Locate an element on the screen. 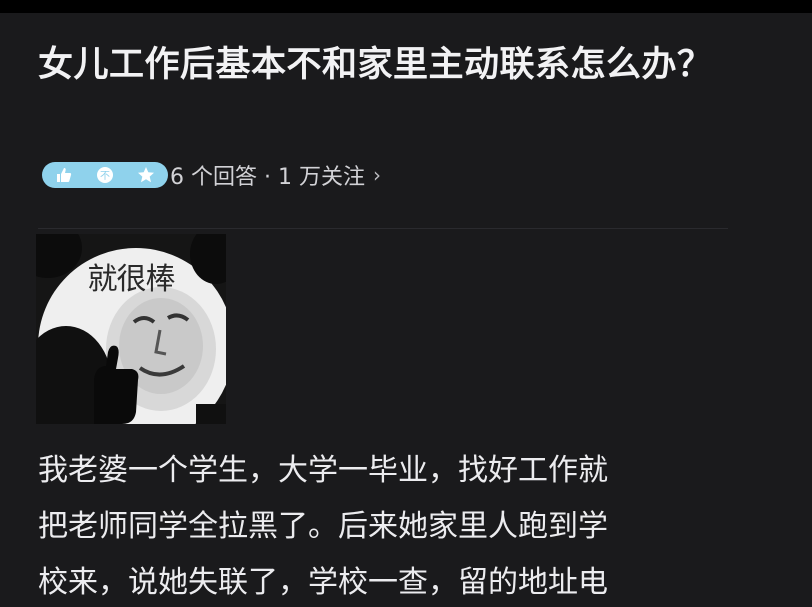 This screenshot has height=607, width=812. status-bar is located at coordinates (406, 6).